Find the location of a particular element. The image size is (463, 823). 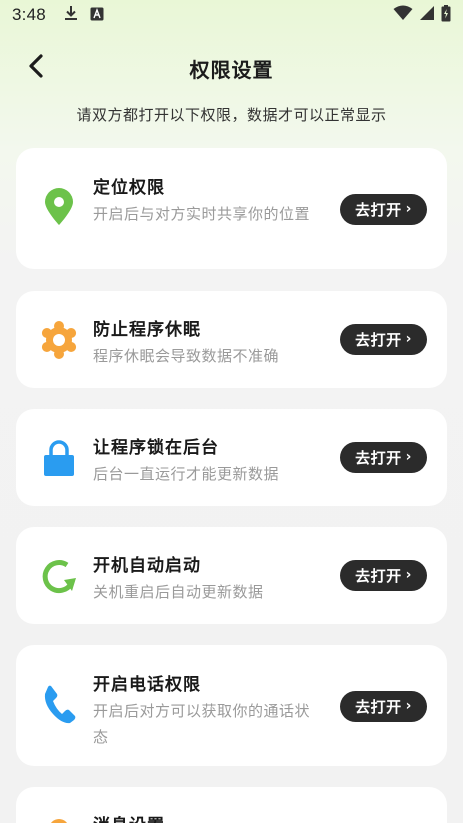

gear-icon is located at coordinates (59, 340).